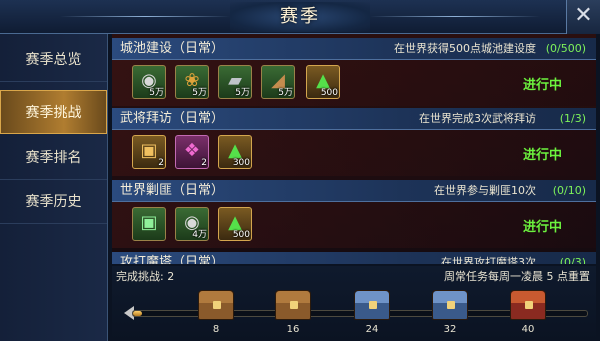 This screenshot has width=600, height=341. What do you see at coordinates (455, 16) in the screenshot?
I see `title-ornament-right` at bounding box center [455, 16].